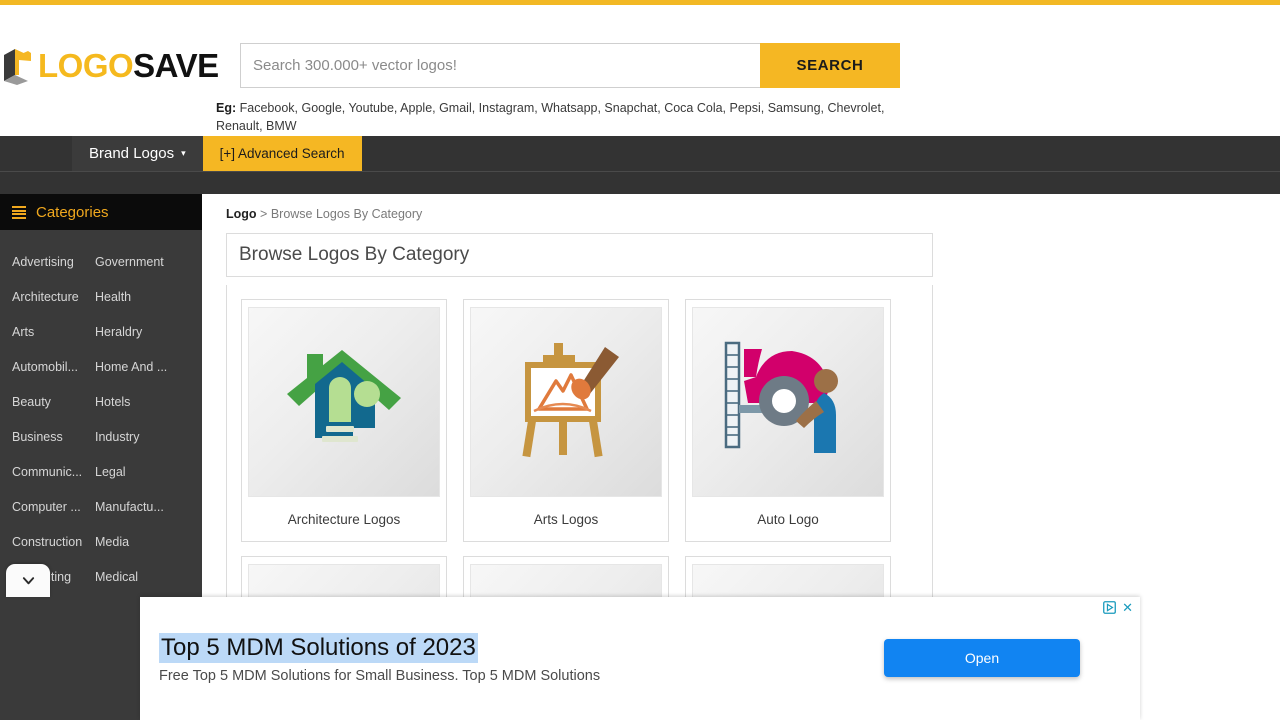  What do you see at coordinates (183, 153) in the screenshot?
I see `chevron-down-icon: ▾` at bounding box center [183, 153].